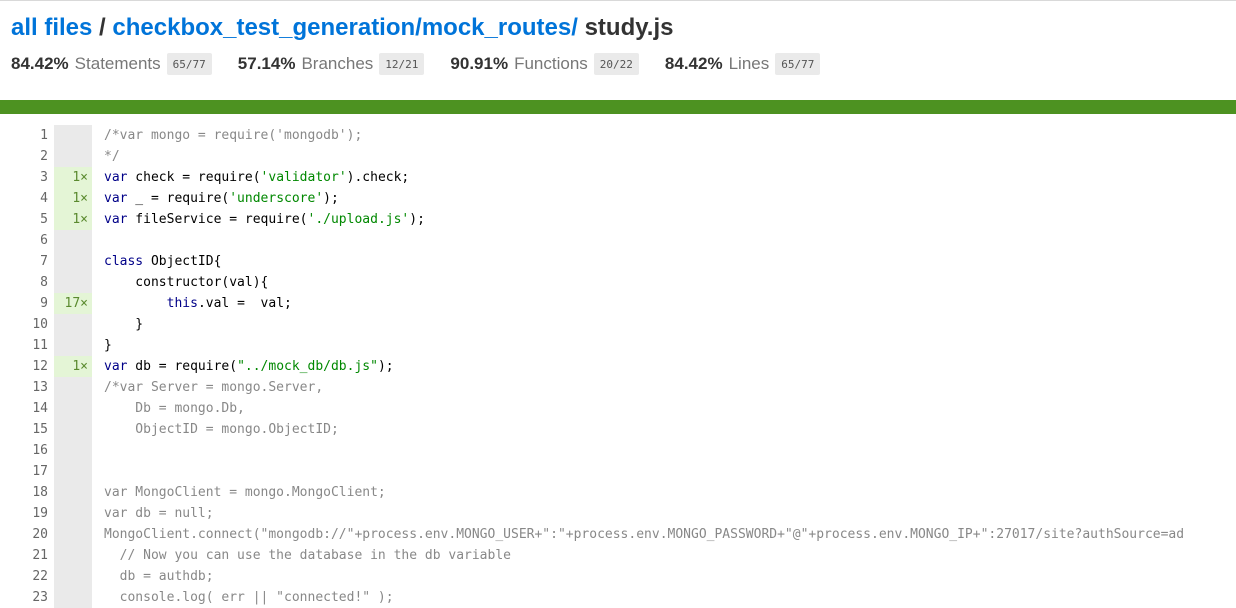  I want to click on code-token: var MongoClient = mongo.MongoClient;, so click(245, 492).